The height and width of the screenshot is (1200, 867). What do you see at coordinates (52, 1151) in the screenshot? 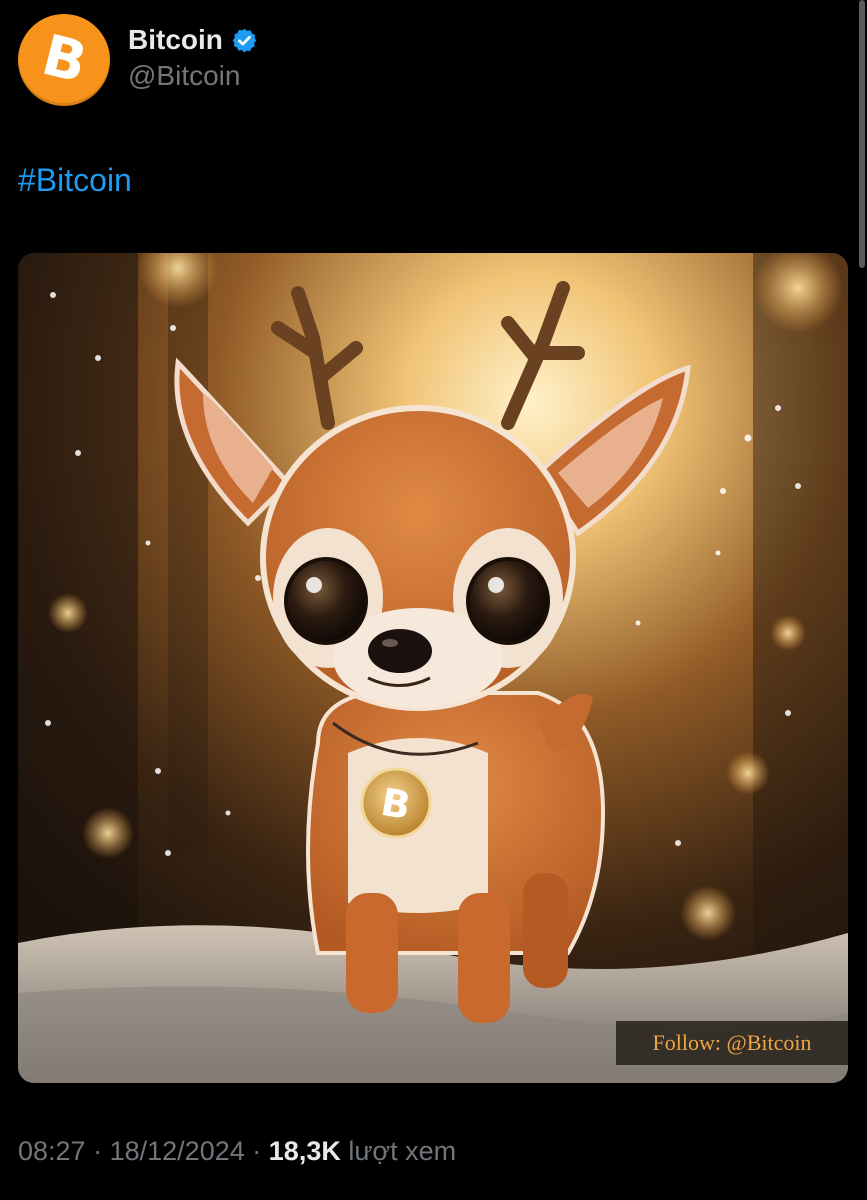
I see `tweet-time: 08:27` at bounding box center [52, 1151].